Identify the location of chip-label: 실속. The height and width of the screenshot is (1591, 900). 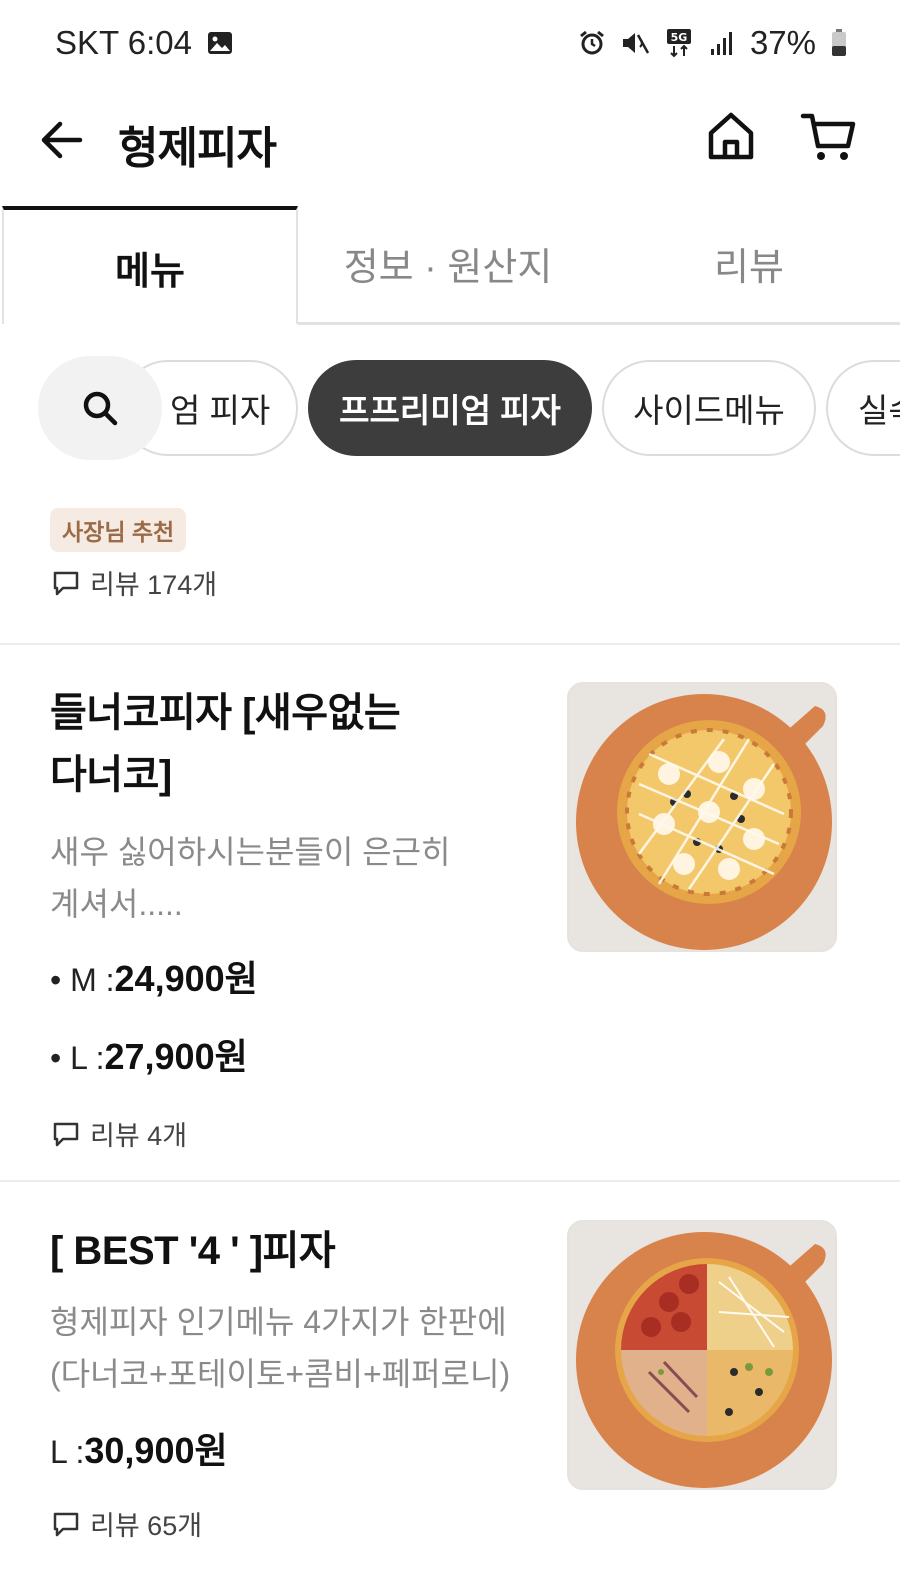
(879, 410).